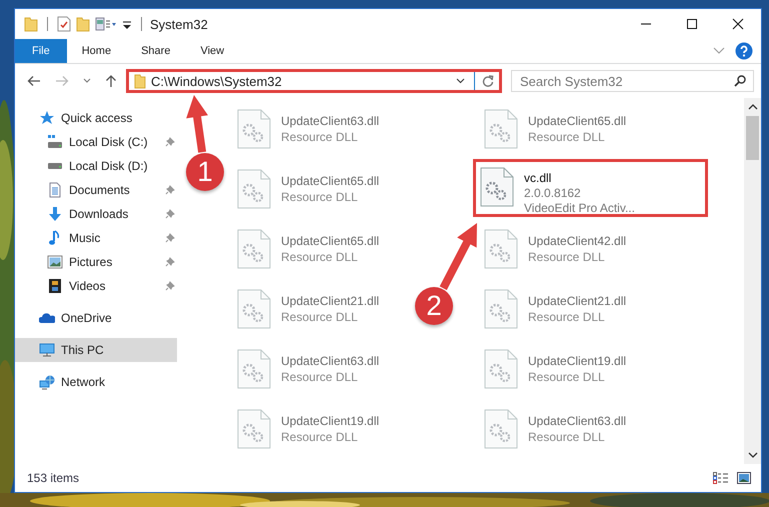 The width and height of the screenshot is (769, 507). Describe the element at coordinates (96, 166) in the screenshot. I see `sidebar-item: Local Disk (D:)` at that location.